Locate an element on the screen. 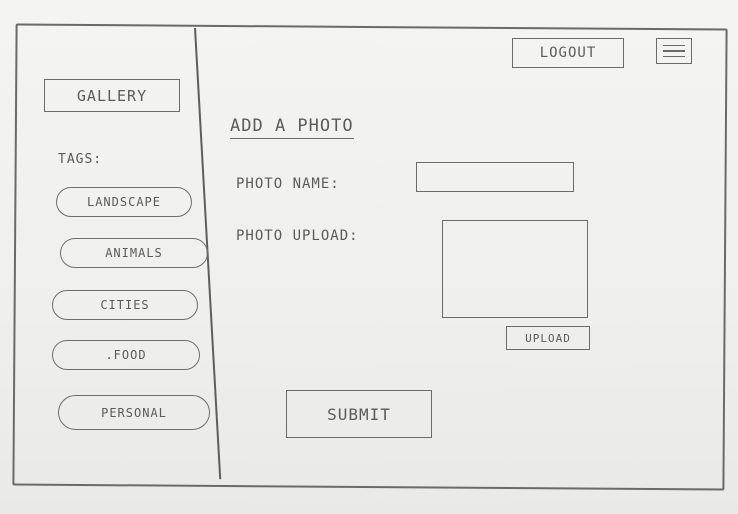  page-title: ADD A PHOTO is located at coordinates (292, 127).